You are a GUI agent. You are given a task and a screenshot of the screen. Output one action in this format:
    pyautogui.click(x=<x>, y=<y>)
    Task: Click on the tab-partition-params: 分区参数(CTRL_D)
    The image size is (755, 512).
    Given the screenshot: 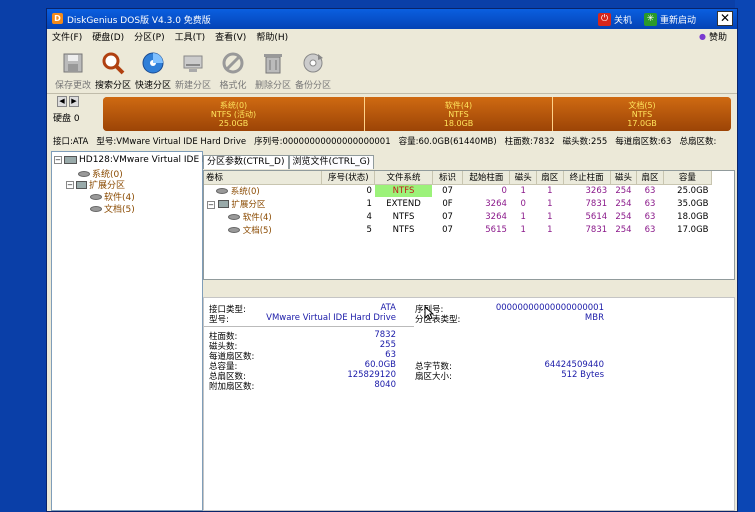 What is the action you would take?
    pyautogui.click(x=246, y=162)
    